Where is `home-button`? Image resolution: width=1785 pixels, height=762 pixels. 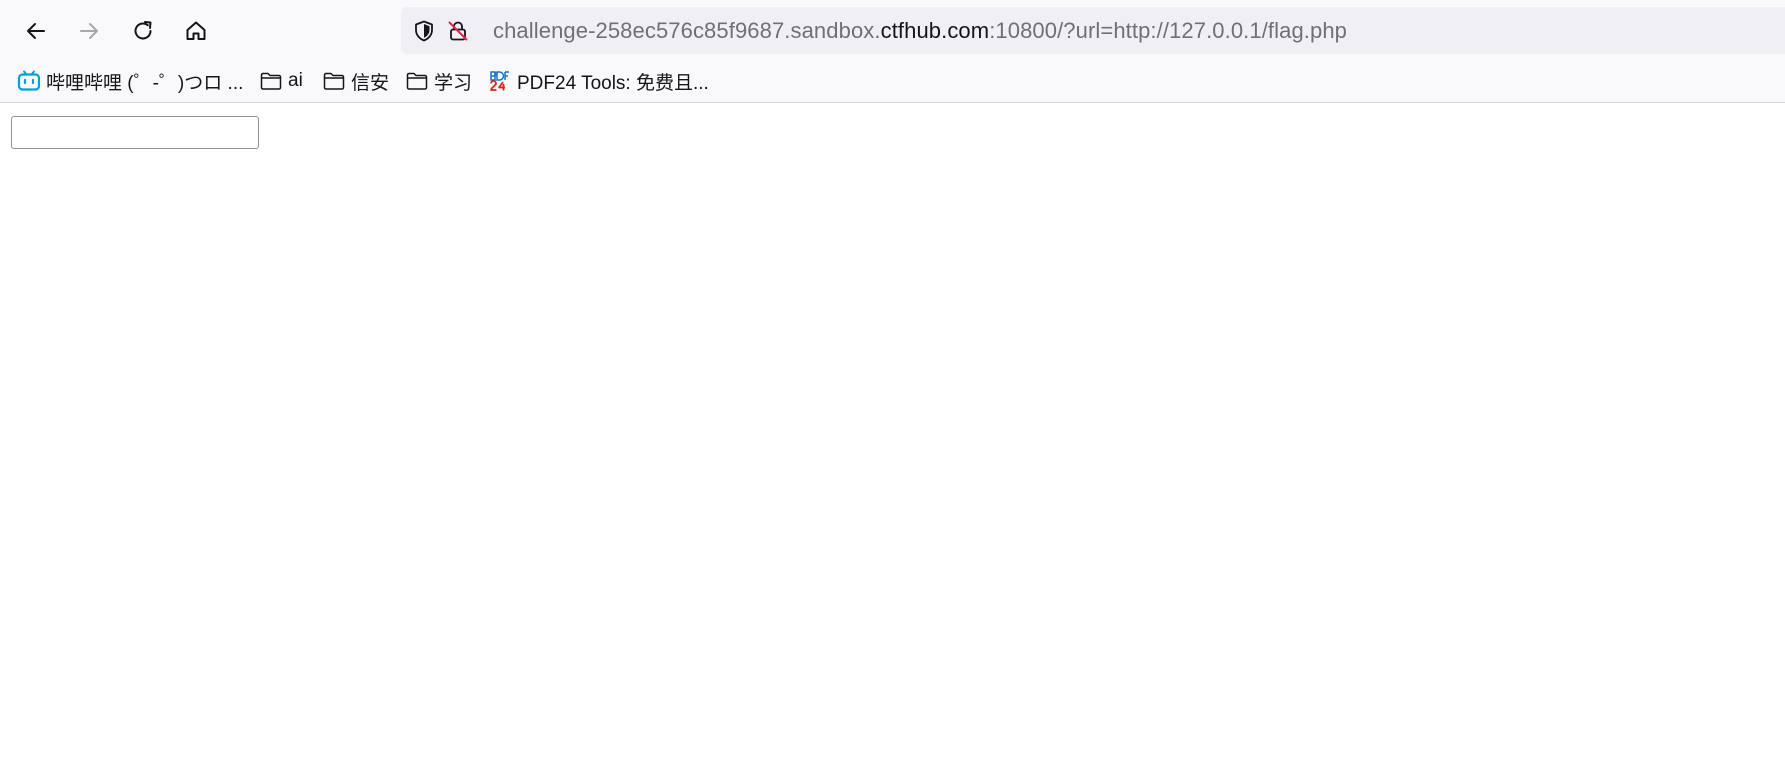
home-button is located at coordinates (196, 31).